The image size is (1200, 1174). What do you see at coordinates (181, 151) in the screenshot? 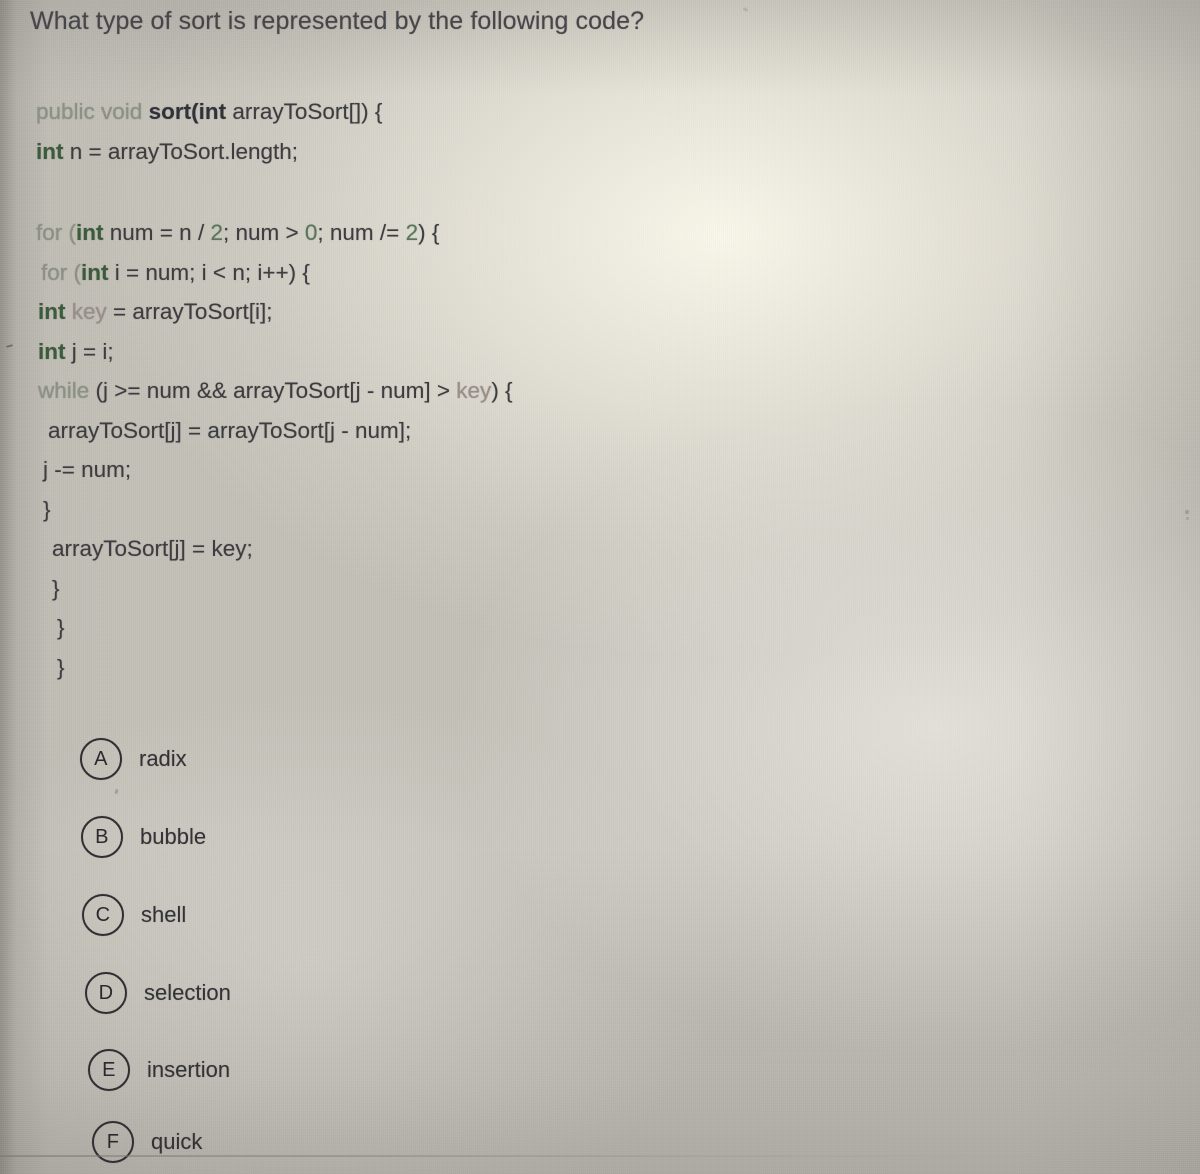
I see `code-token: n = arrayToSort.length;` at bounding box center [181, 151].